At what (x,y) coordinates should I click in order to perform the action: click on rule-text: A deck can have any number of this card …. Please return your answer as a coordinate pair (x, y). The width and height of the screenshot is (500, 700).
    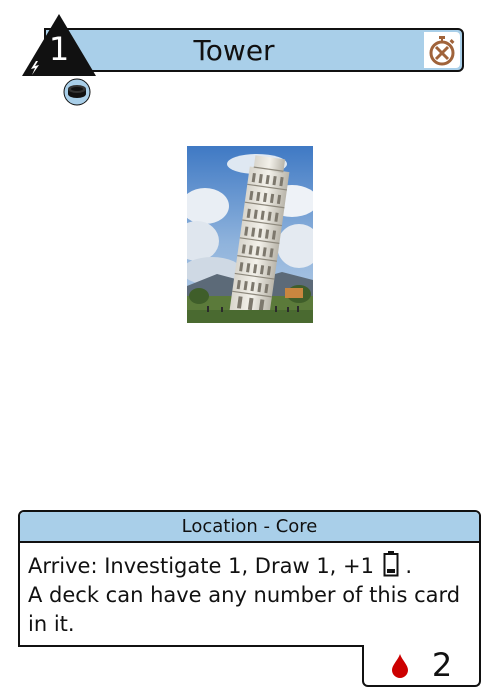
    Looking at the image, I should click on (244, 609).